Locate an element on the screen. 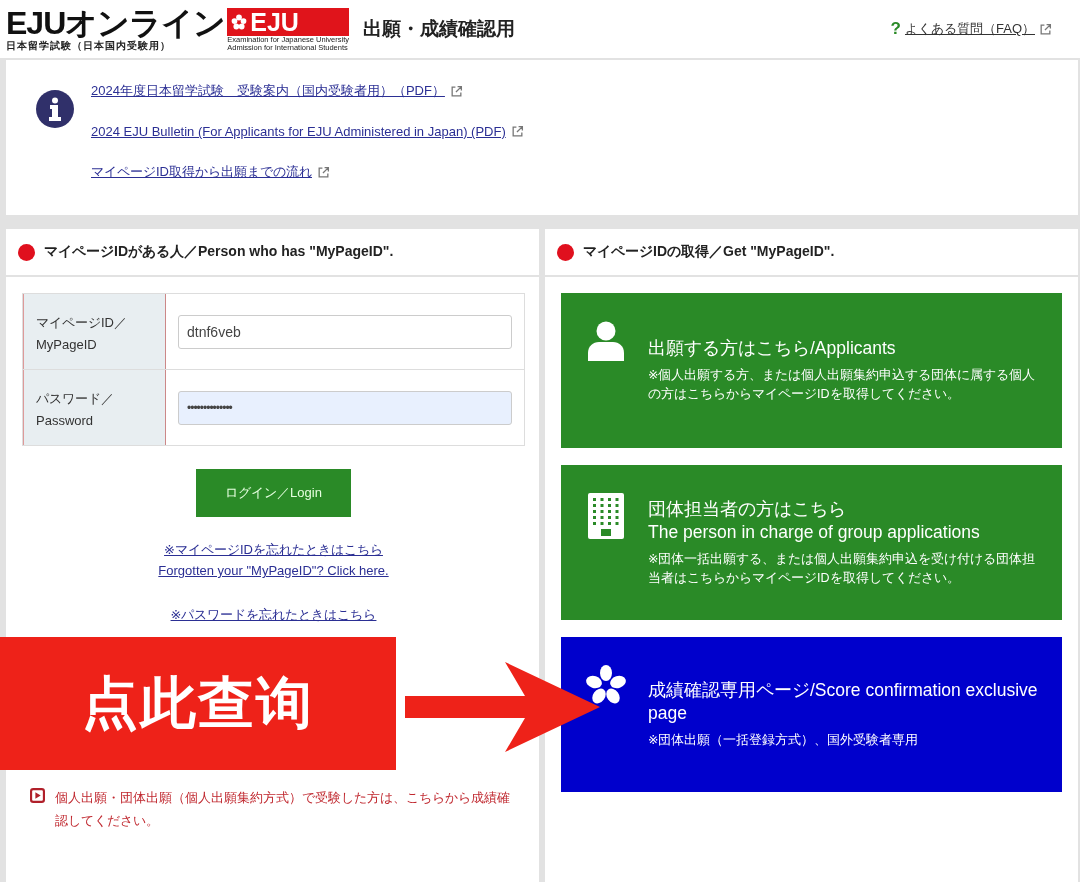 The height and width of the screenshot is (882, 1080). help-icon: ? is located at coordinates (895, 29).